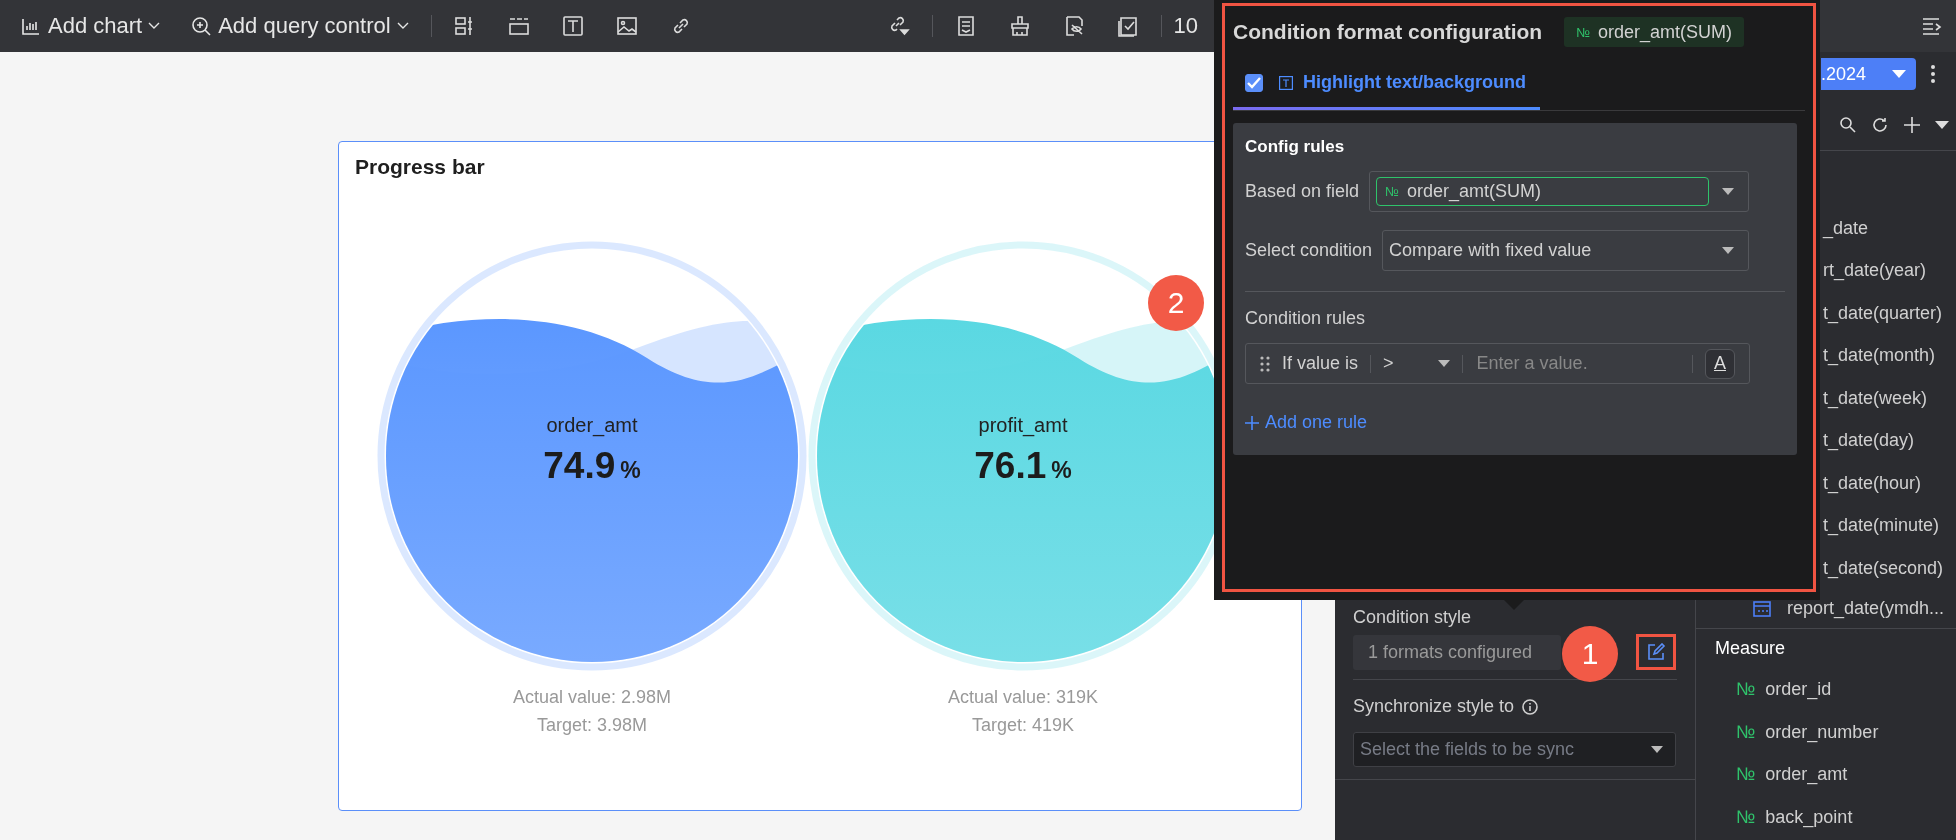 Image resolution: width=1956 pixels, height=840 pixels. I want to click on target-value: Target: 419K, so click(1023, 725).